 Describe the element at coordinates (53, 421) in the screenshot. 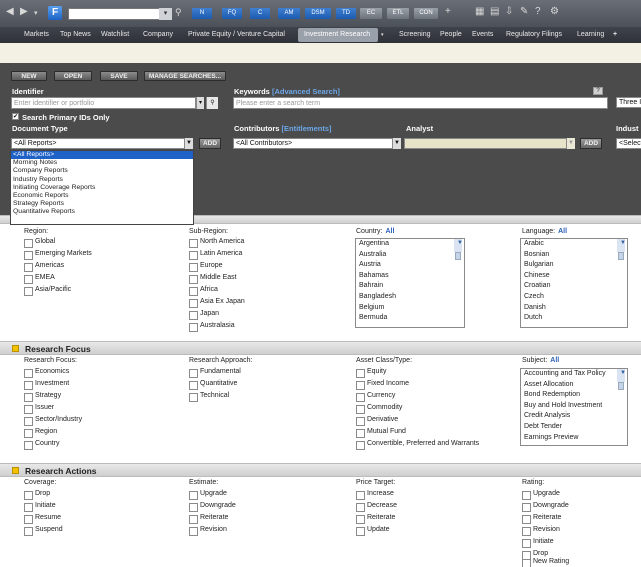

I see `focus-checkbox-sector-industry: Sector/Industry` at that location.